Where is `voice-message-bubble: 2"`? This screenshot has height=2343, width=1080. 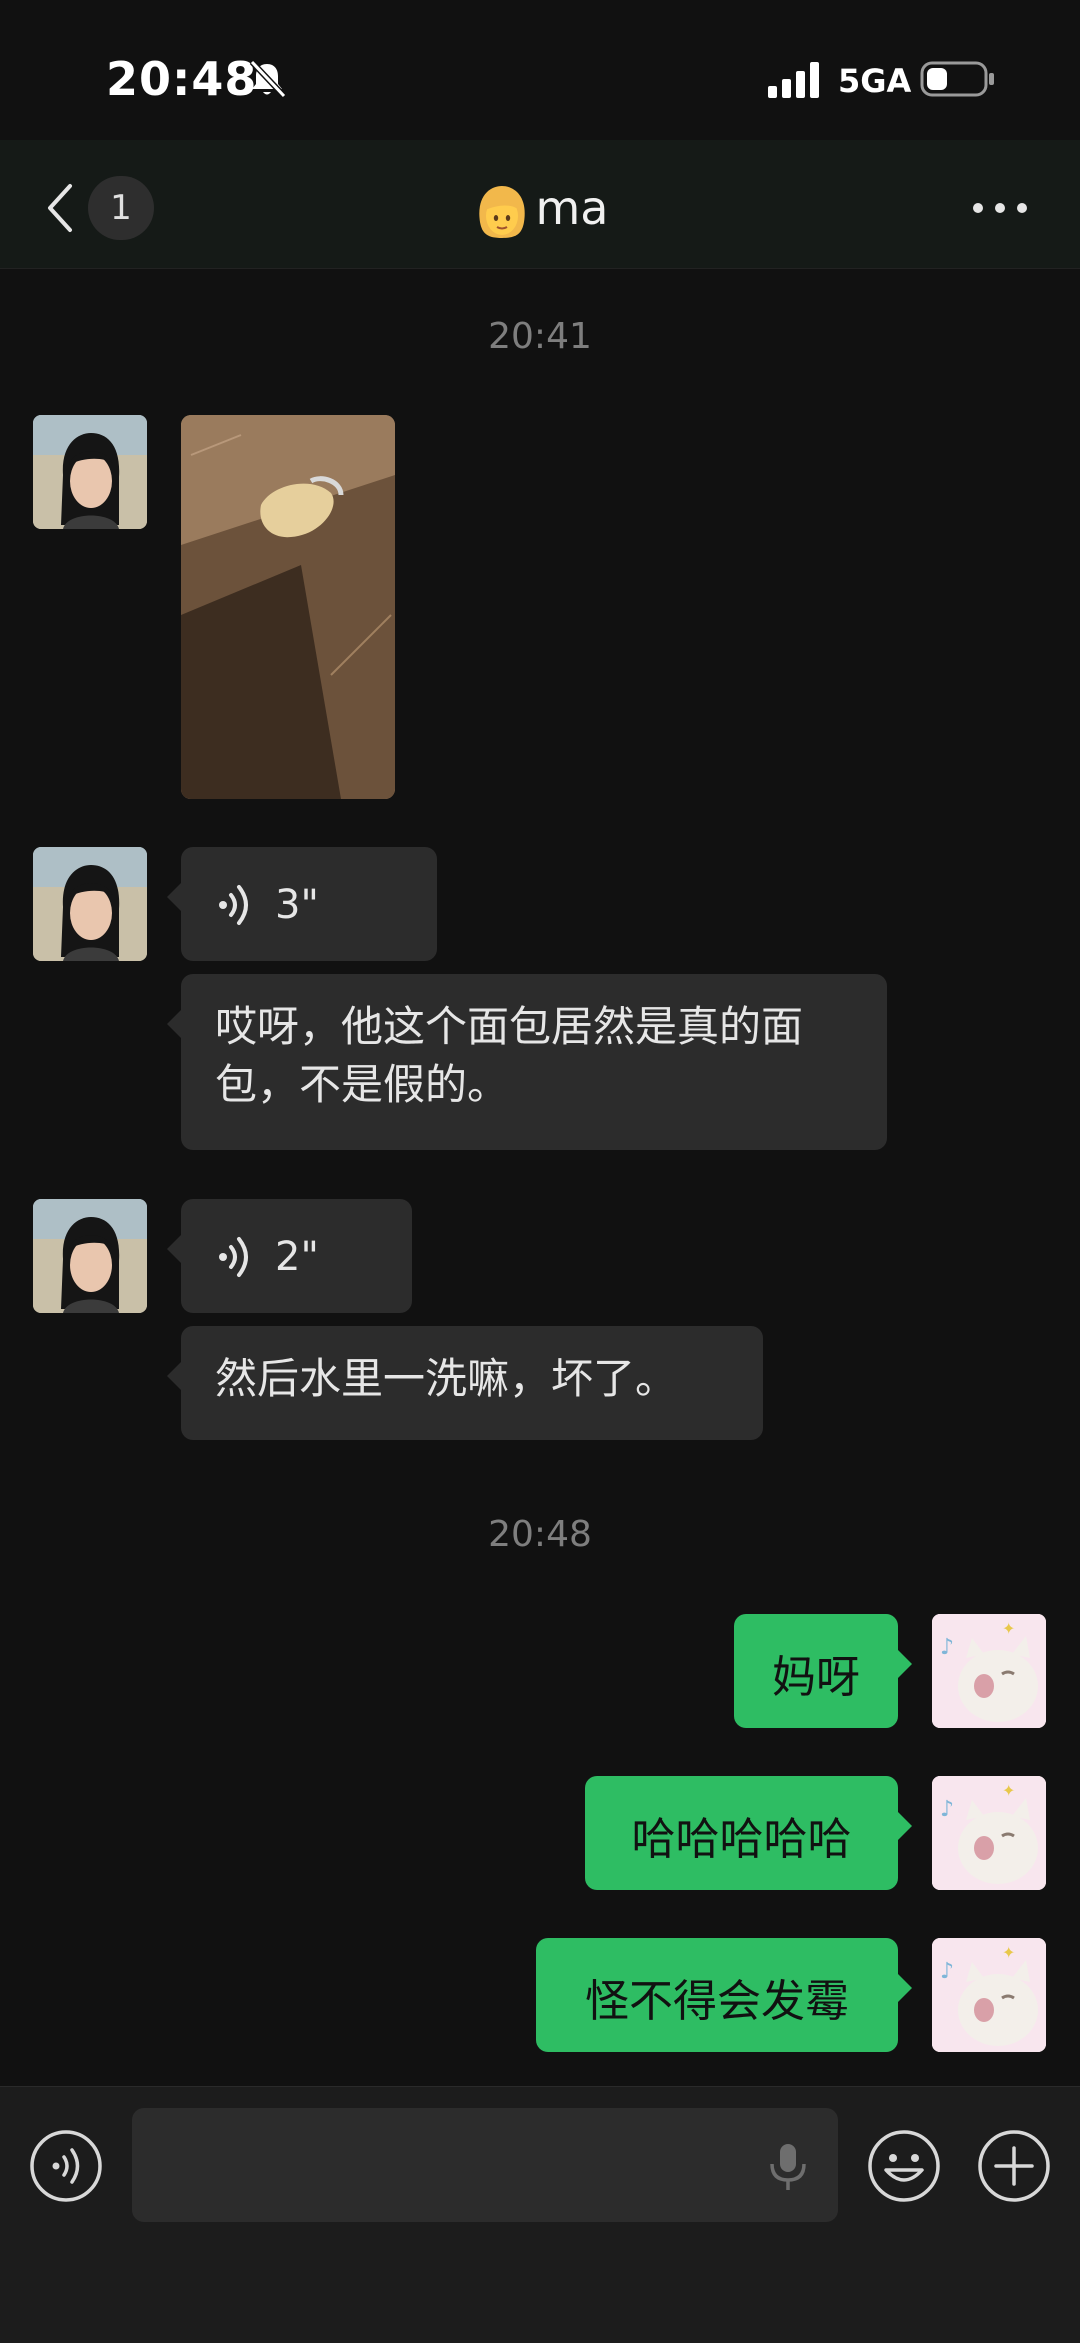 voice-message-bubble: 2" is located at coordinates (289, 1256).